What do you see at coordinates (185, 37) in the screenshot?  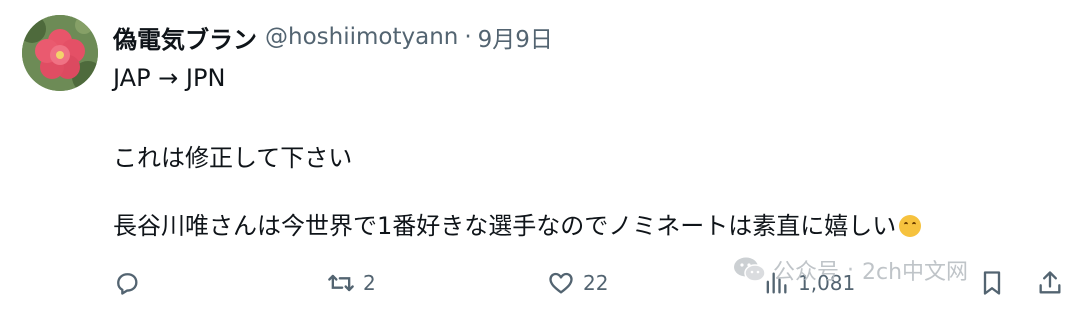 I see `author-name: 偽電気ブラン` at bounding box center [185, 37].